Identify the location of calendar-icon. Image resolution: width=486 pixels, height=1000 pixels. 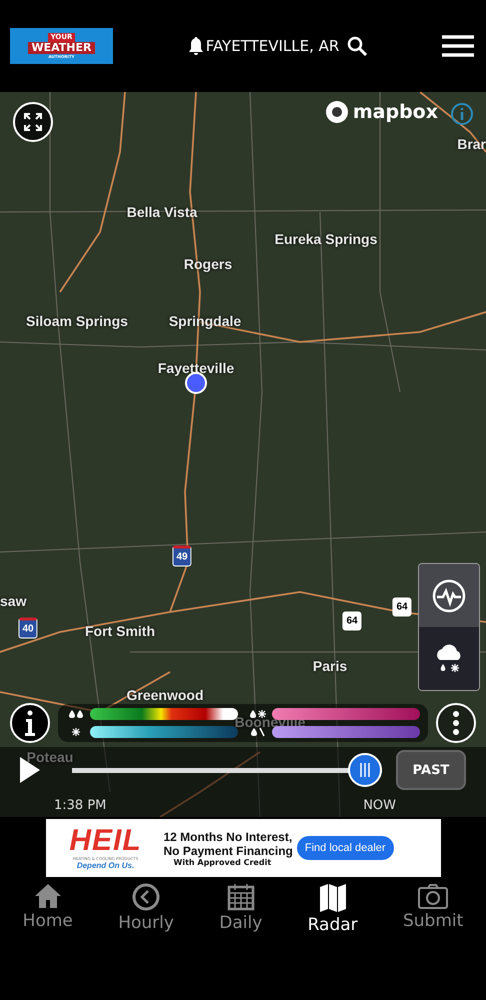
(240, 897).